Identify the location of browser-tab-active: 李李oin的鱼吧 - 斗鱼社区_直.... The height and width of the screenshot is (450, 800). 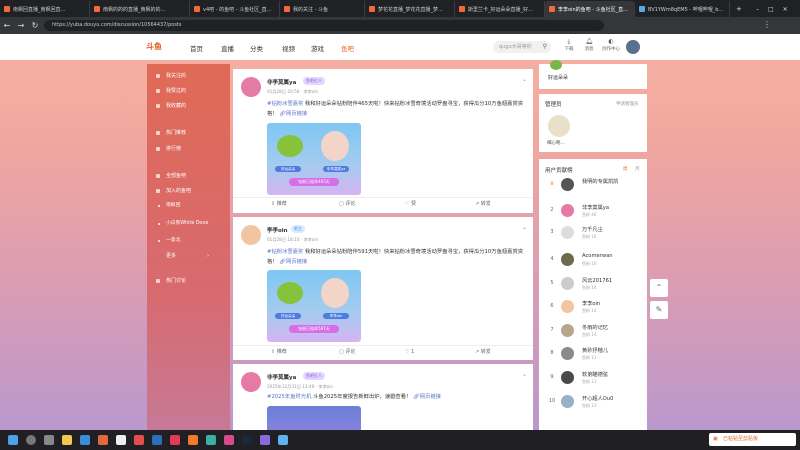
(590, 9).